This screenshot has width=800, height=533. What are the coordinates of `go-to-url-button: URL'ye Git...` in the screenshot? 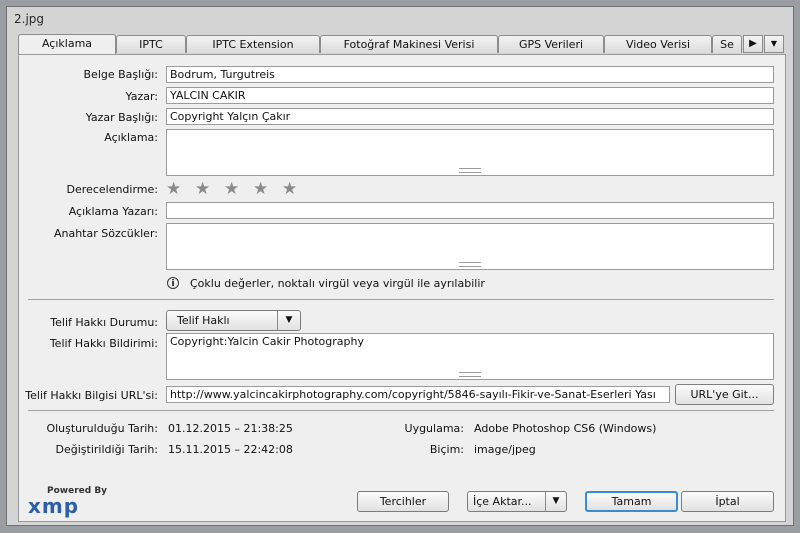 It's located at (724, 394).